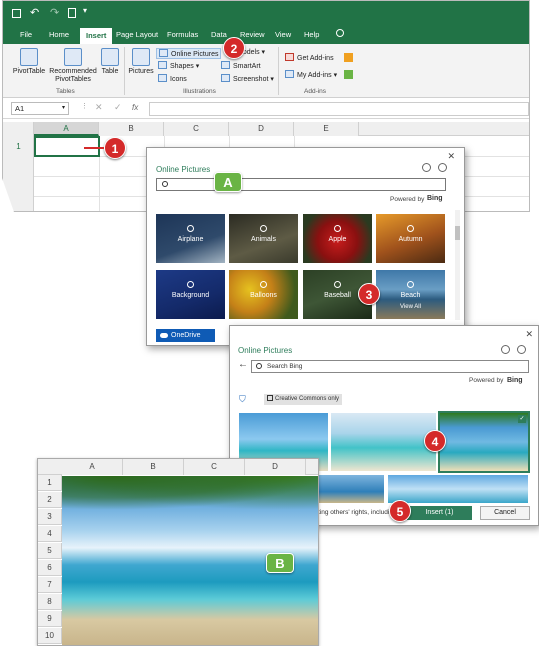 The image size is (539, 646). Describe the element at coordinates (263, 238) in the screenshot. I see `tile-animals: Animals` at that location.